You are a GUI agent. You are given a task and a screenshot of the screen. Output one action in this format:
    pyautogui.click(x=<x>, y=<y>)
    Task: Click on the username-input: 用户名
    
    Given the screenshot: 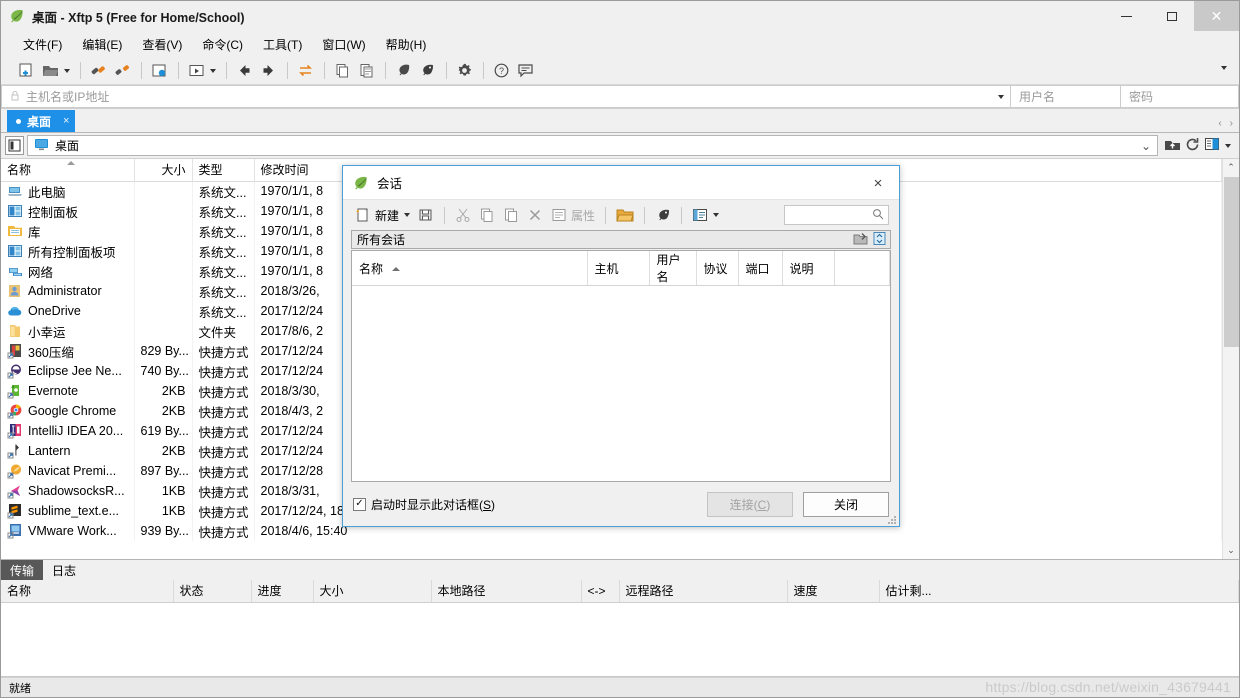 What is the action you would take?
    pyautogui.click(x=1066, y=96)
    